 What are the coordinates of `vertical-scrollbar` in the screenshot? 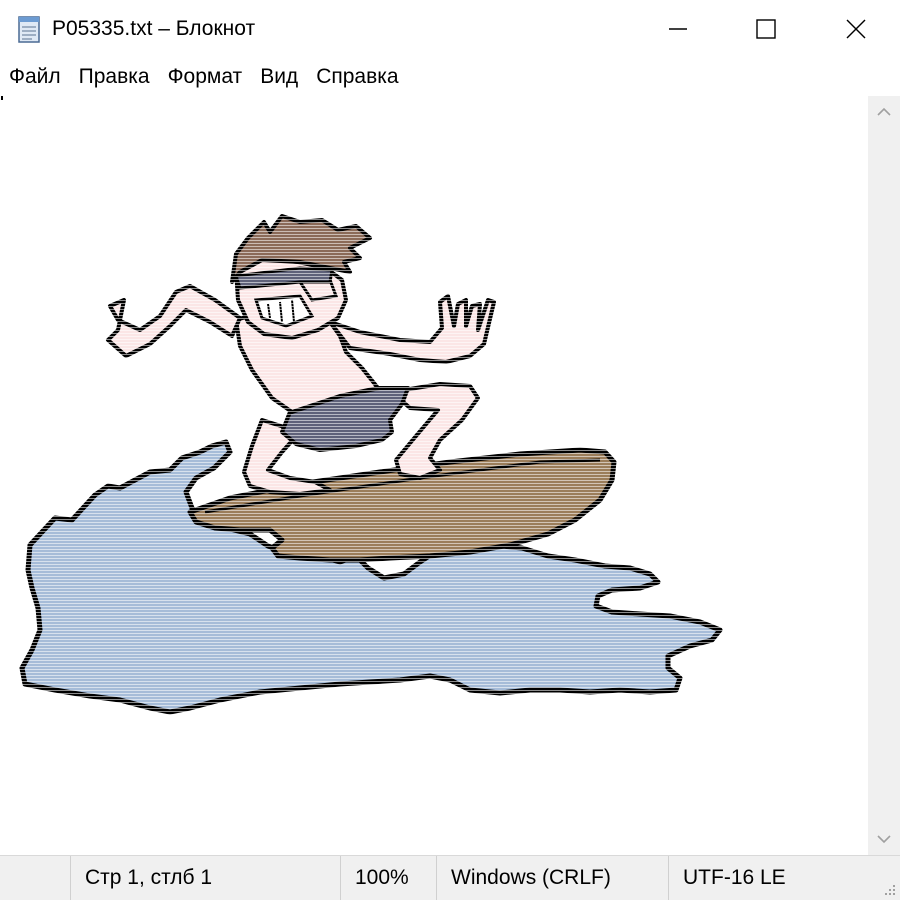 It's located at (884, 475).